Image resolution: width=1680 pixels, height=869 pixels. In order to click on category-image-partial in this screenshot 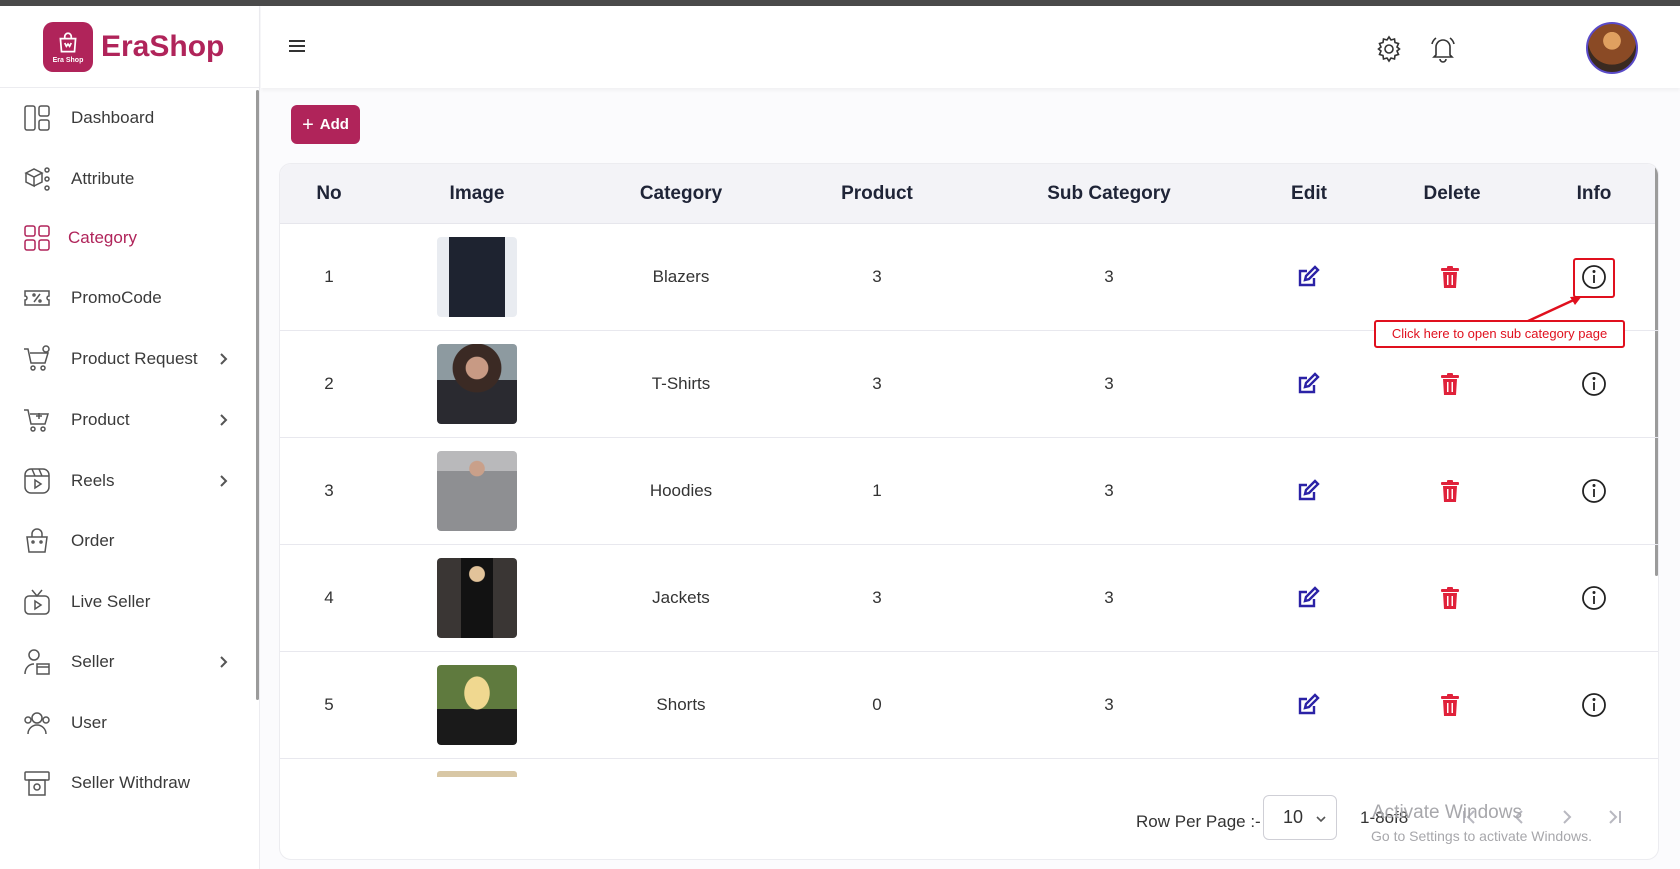, I will do `click(477, 774)`.